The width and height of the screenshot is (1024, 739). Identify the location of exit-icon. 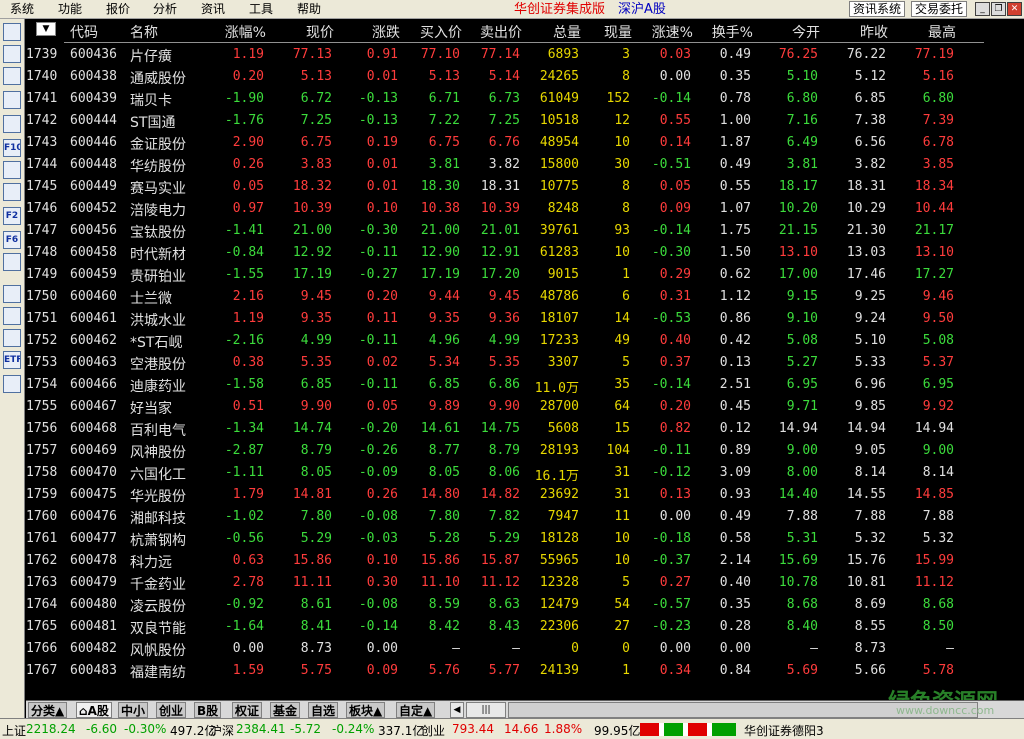
(12, 384).